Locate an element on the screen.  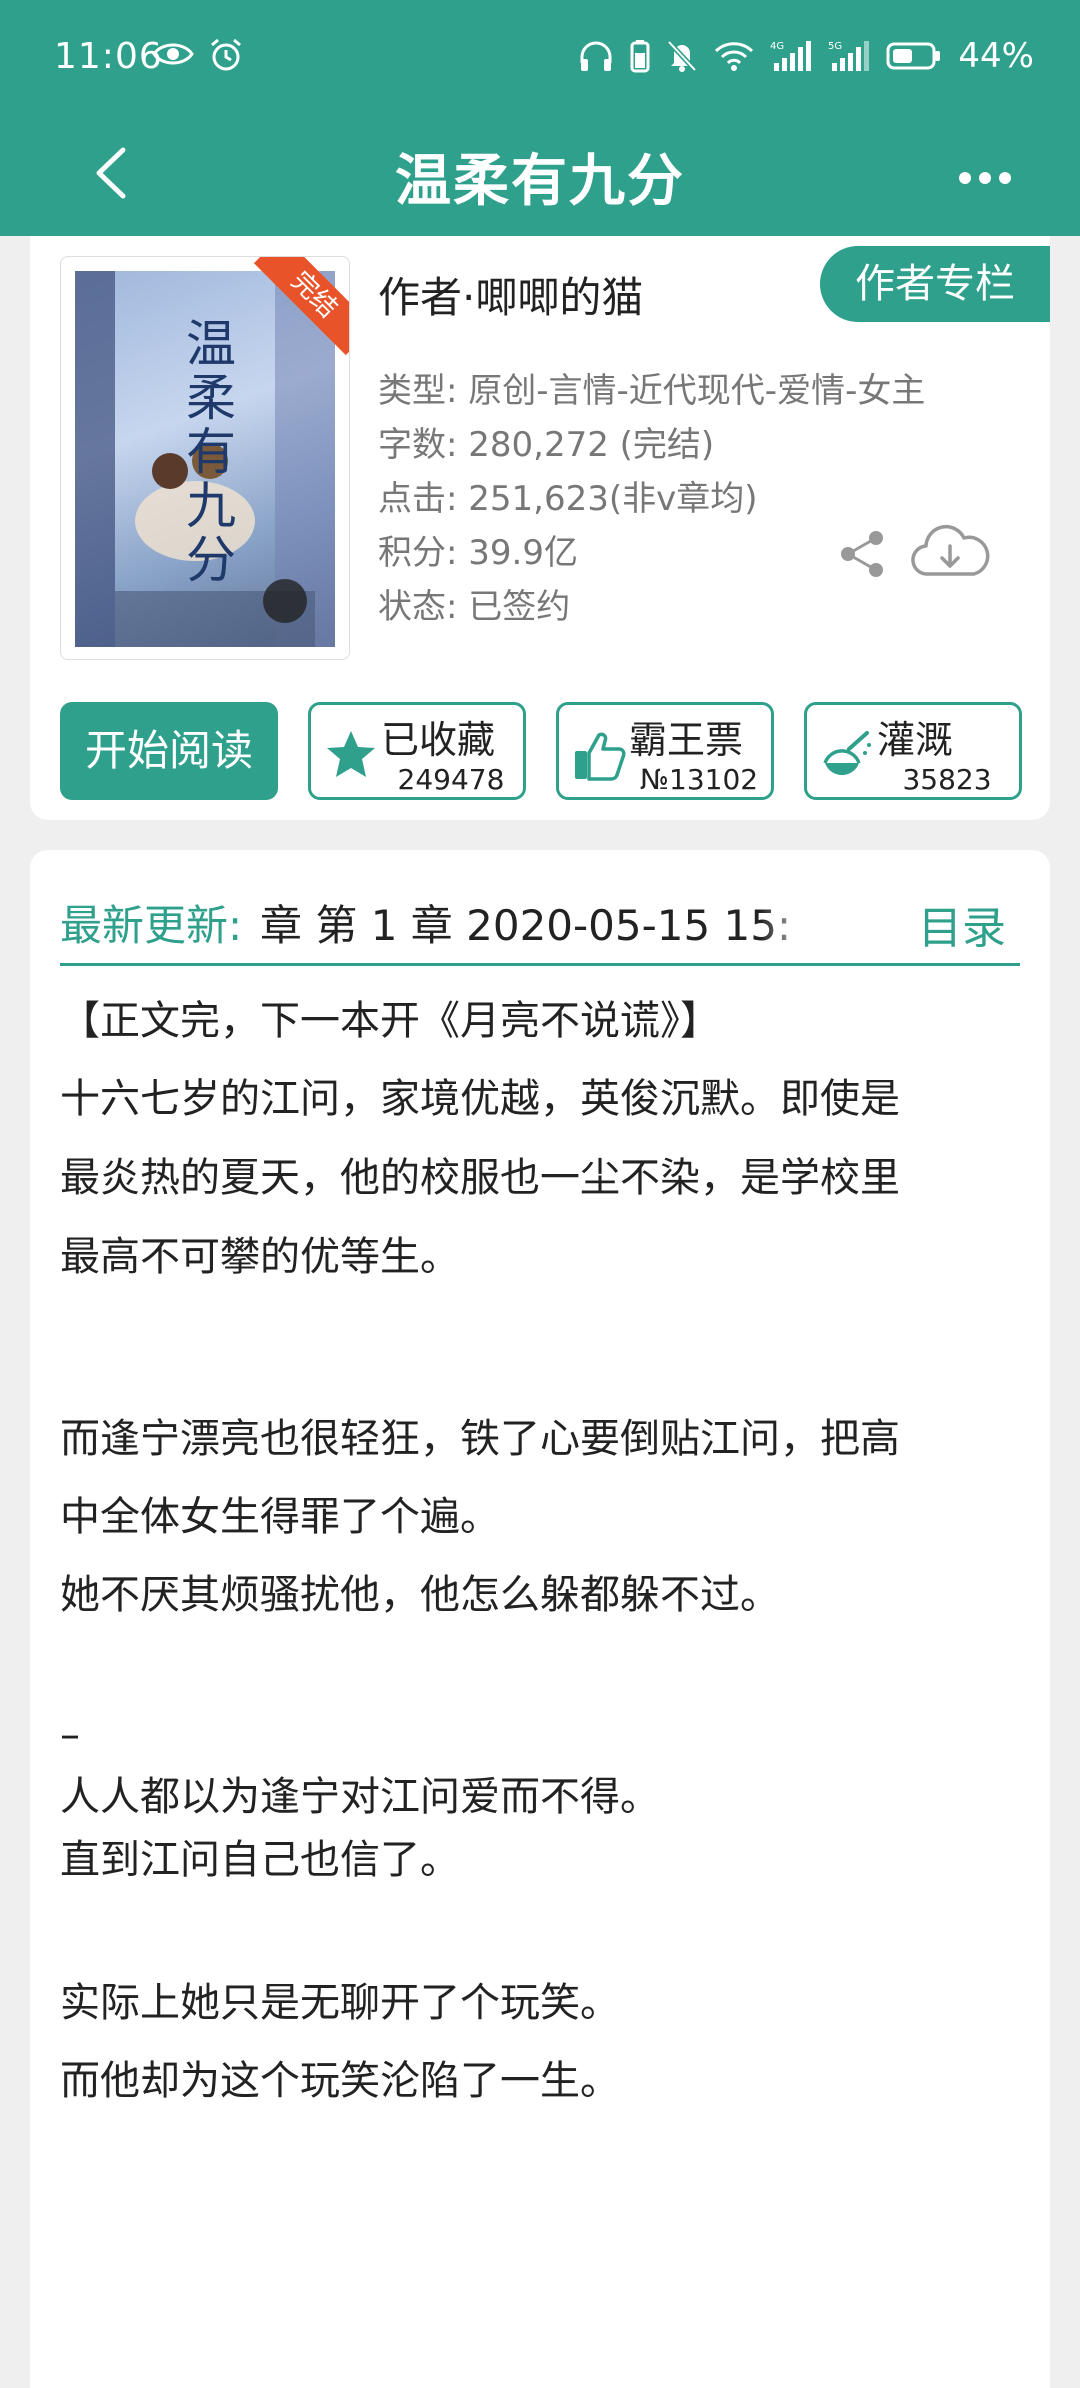
wifi-icon is located at coordinates (734, 56).